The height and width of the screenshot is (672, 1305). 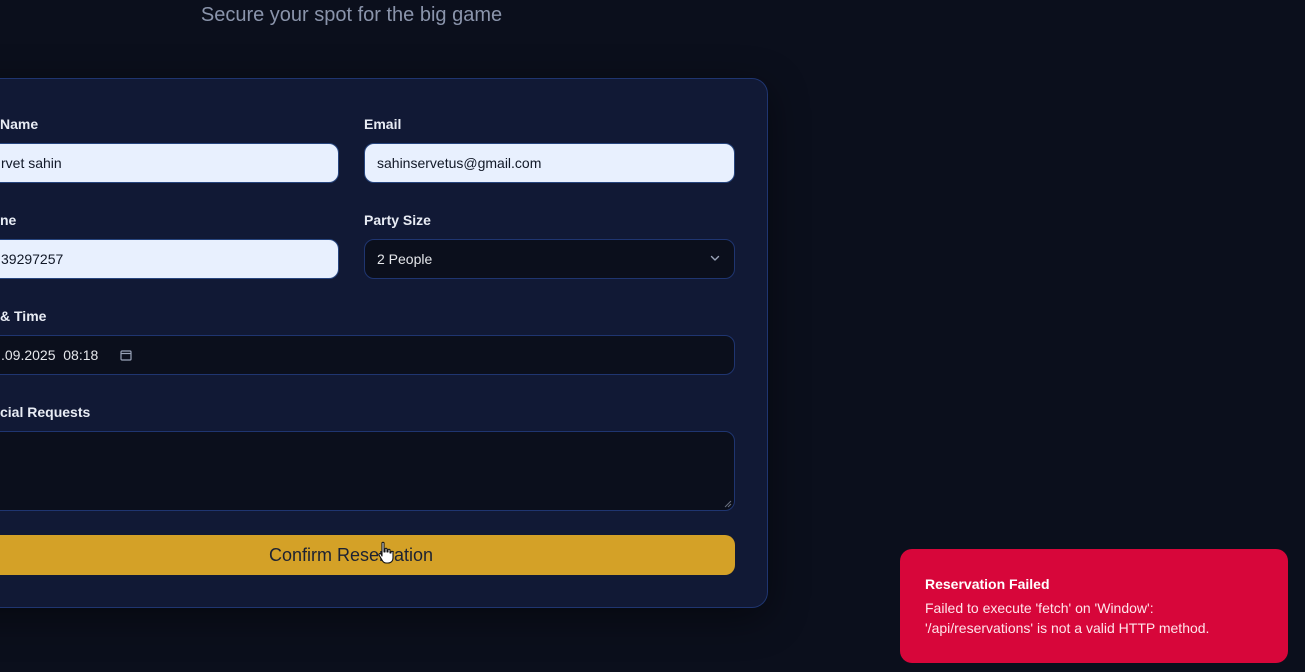 I want to click on name-input: rvet sahin, so click(x=169, y=163).